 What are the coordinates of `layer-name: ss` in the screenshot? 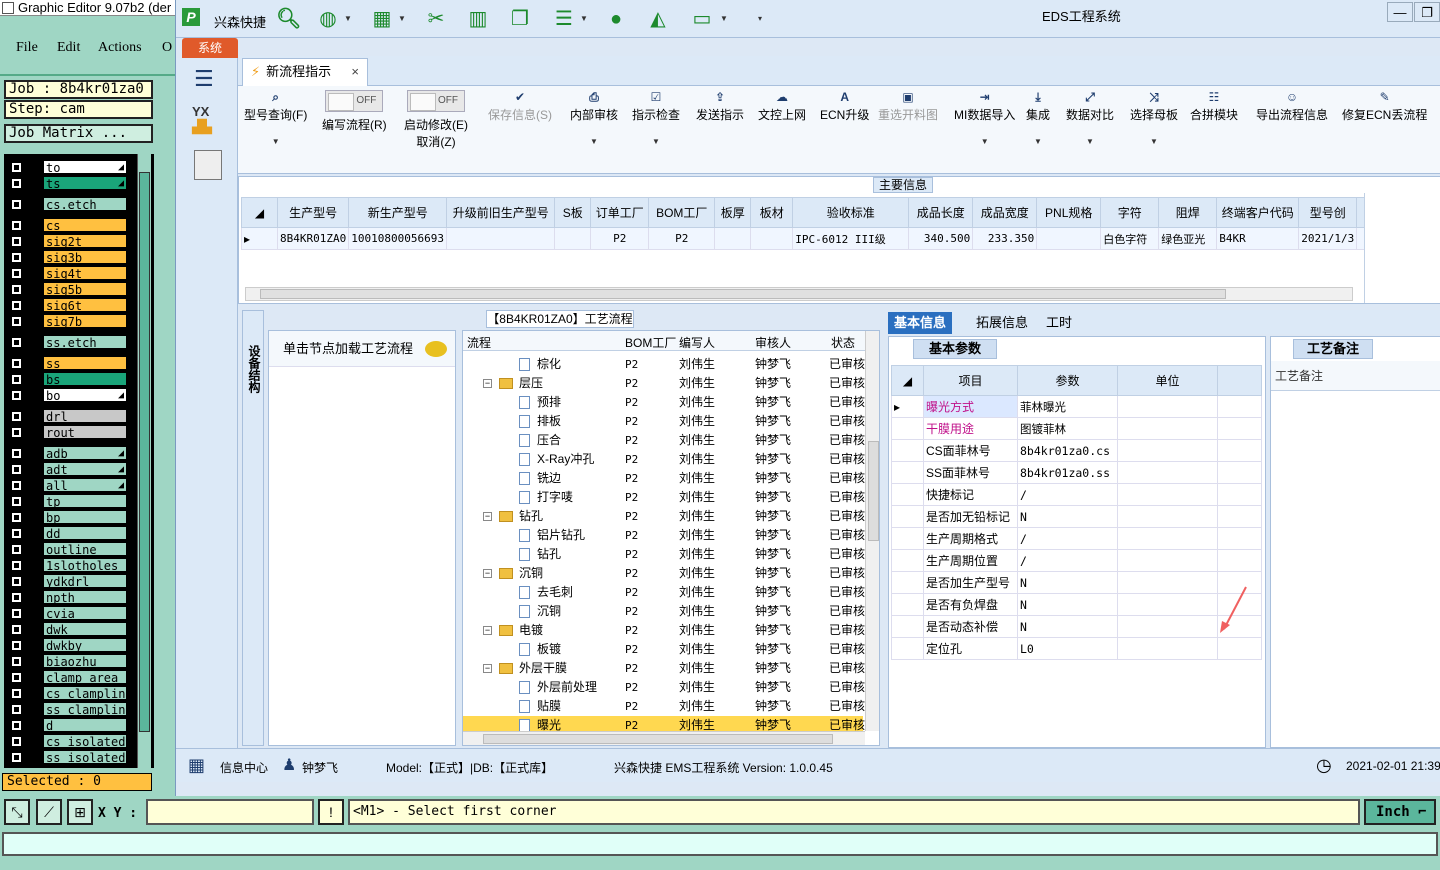 It's located at (85, 363).